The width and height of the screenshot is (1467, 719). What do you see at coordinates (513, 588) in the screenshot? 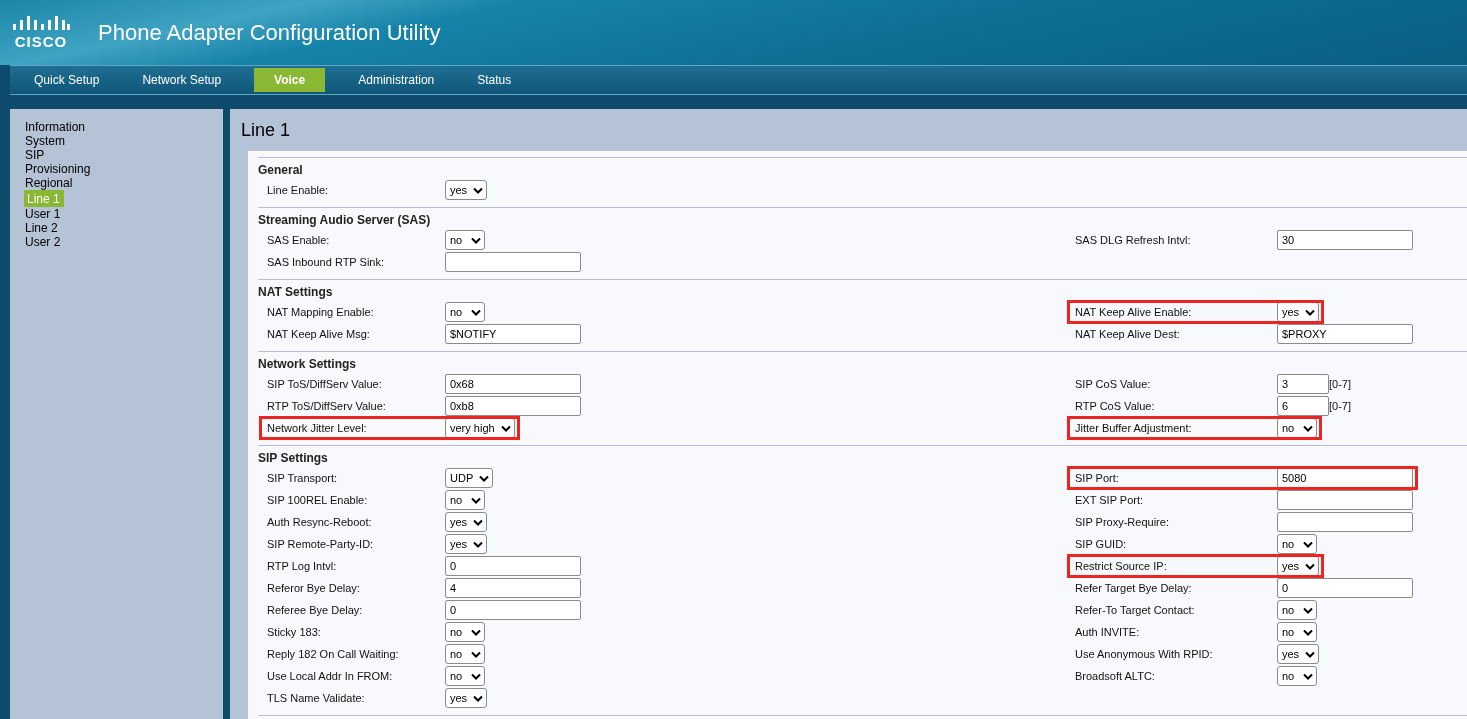
I see `text-field: 4` at bounding box center [513, 588].